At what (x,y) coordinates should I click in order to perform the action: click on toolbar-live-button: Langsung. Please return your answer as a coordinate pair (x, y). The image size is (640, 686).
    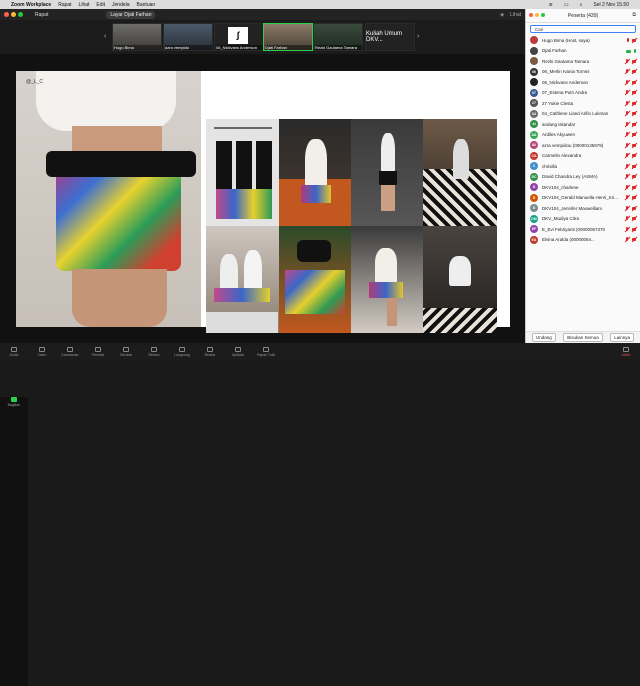
    Looking at the image, I should click on (182, 352).